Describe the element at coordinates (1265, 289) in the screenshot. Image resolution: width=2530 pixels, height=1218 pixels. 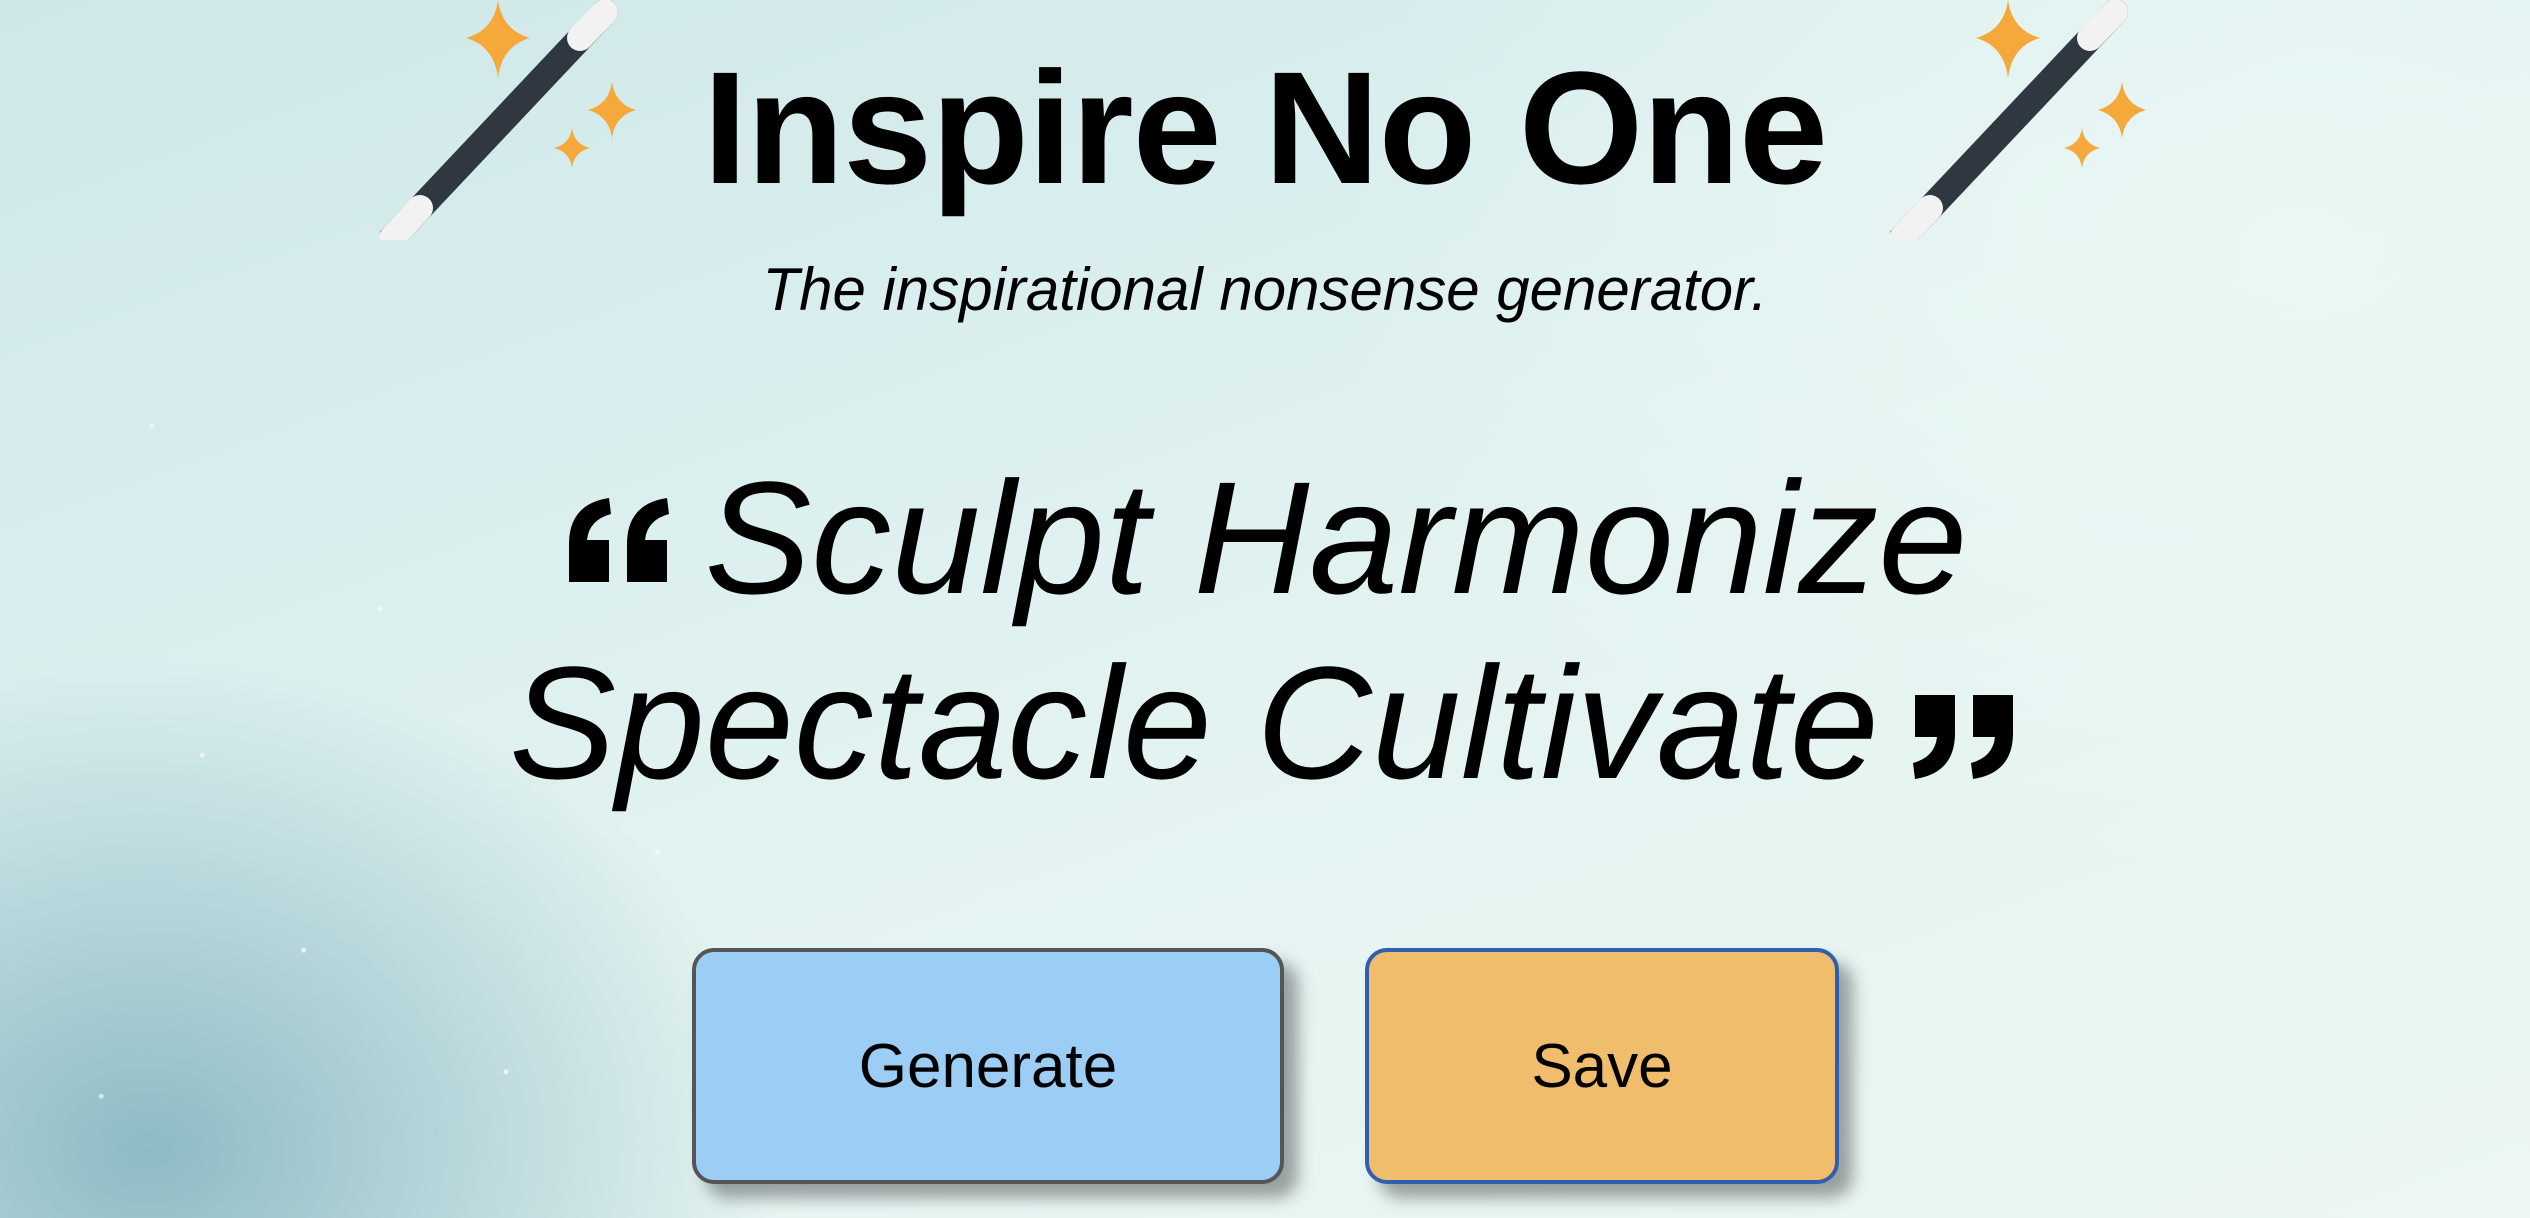
I see `page-subtitle: The inspirational nonsense generator.` at that location.